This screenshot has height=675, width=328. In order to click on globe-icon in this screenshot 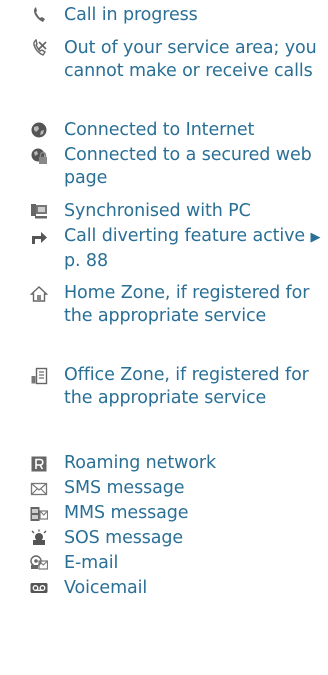, I will do `click(39, 130)`.